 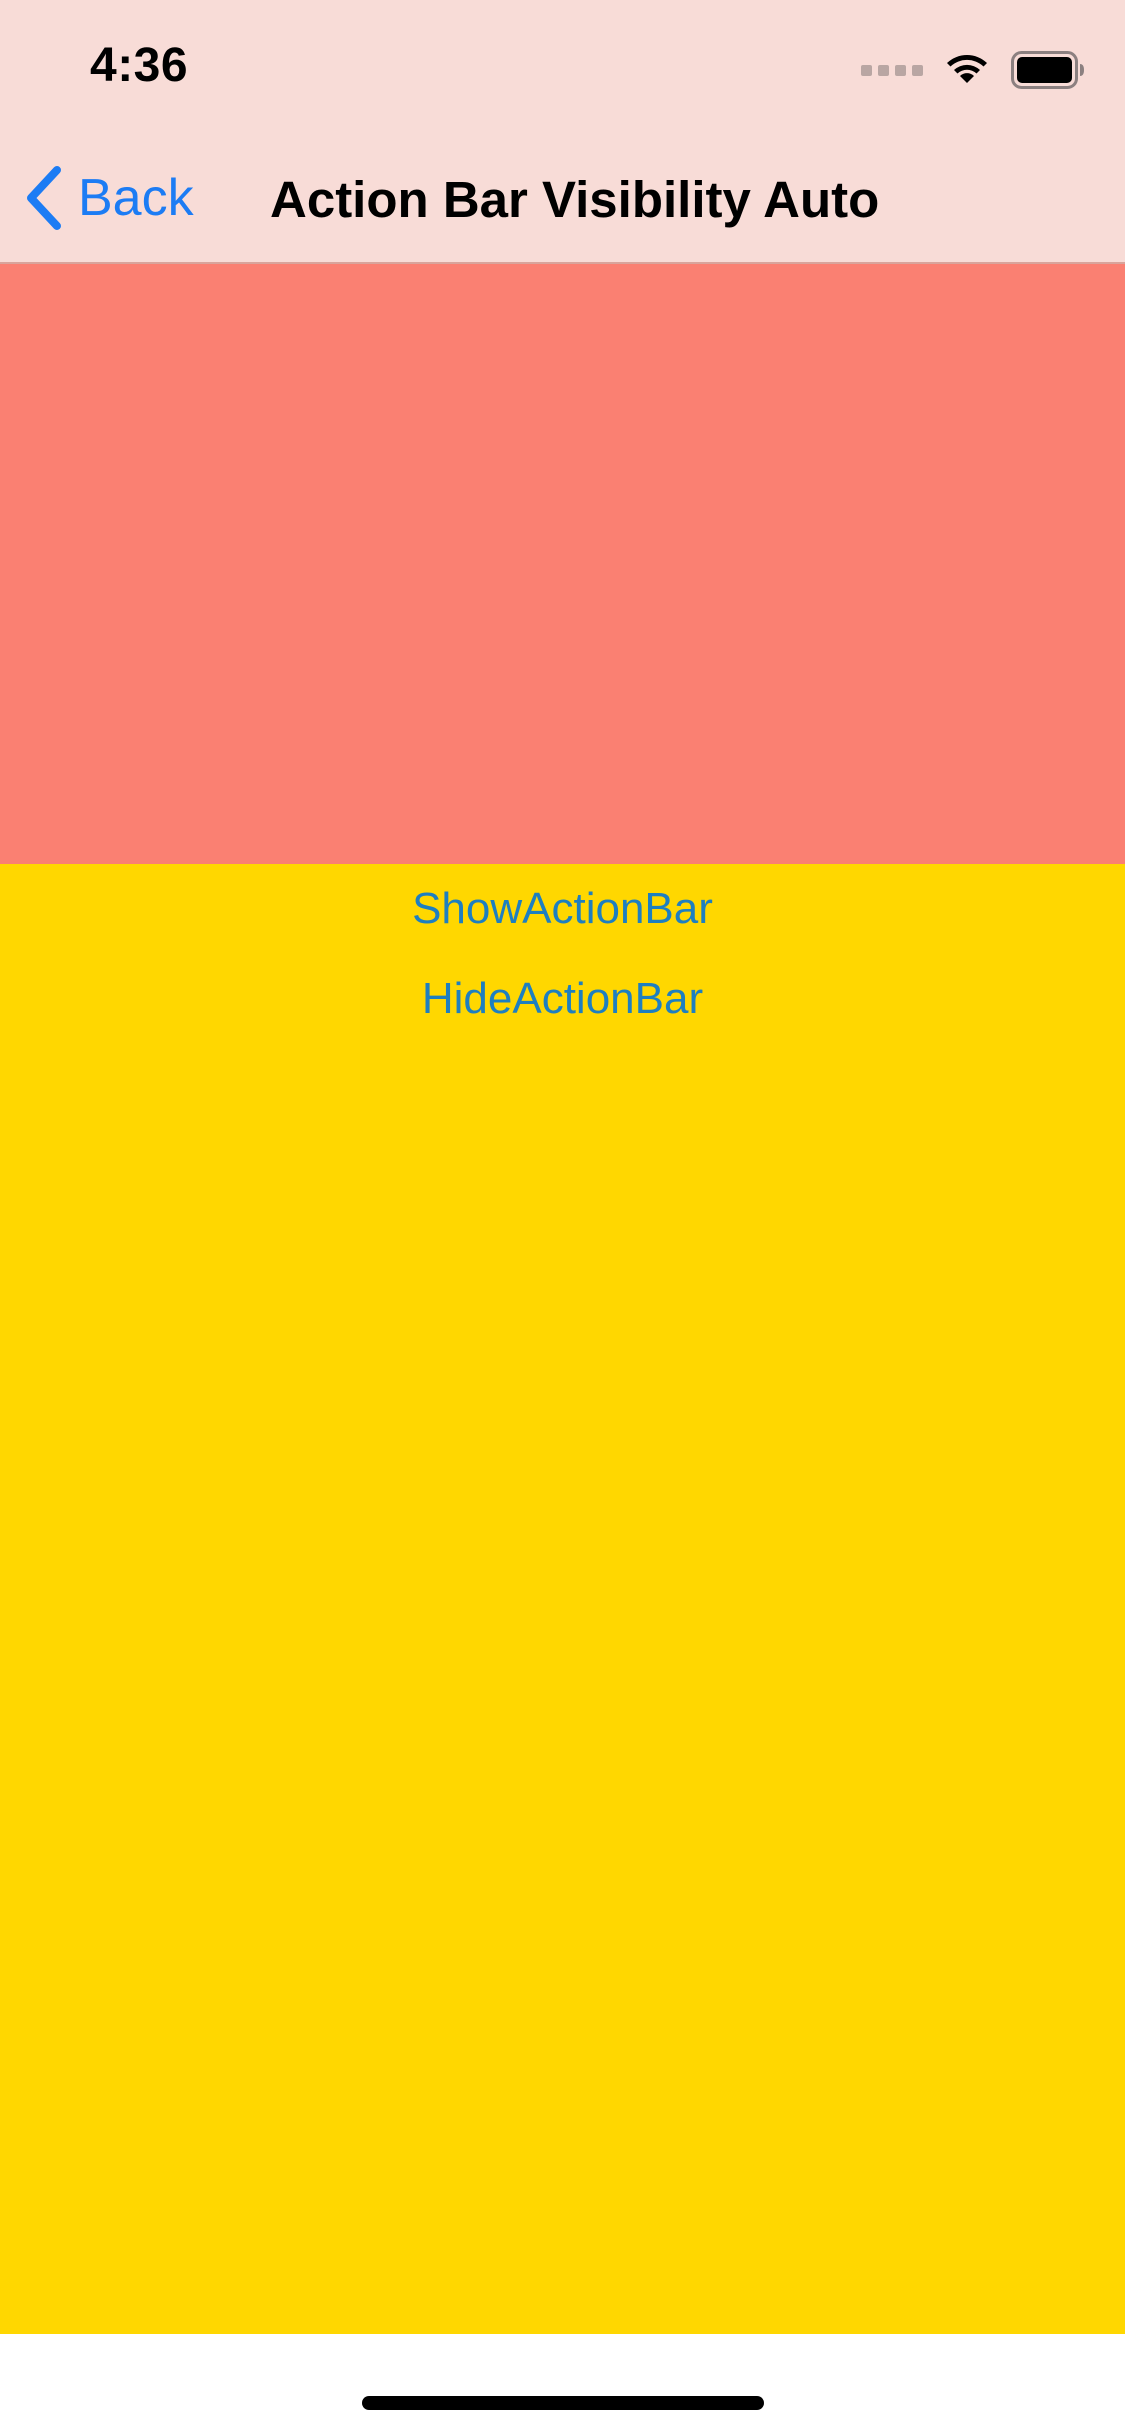 I want to click on hide-action-bar-button: HideActionBar, so click(x=562, y=999).